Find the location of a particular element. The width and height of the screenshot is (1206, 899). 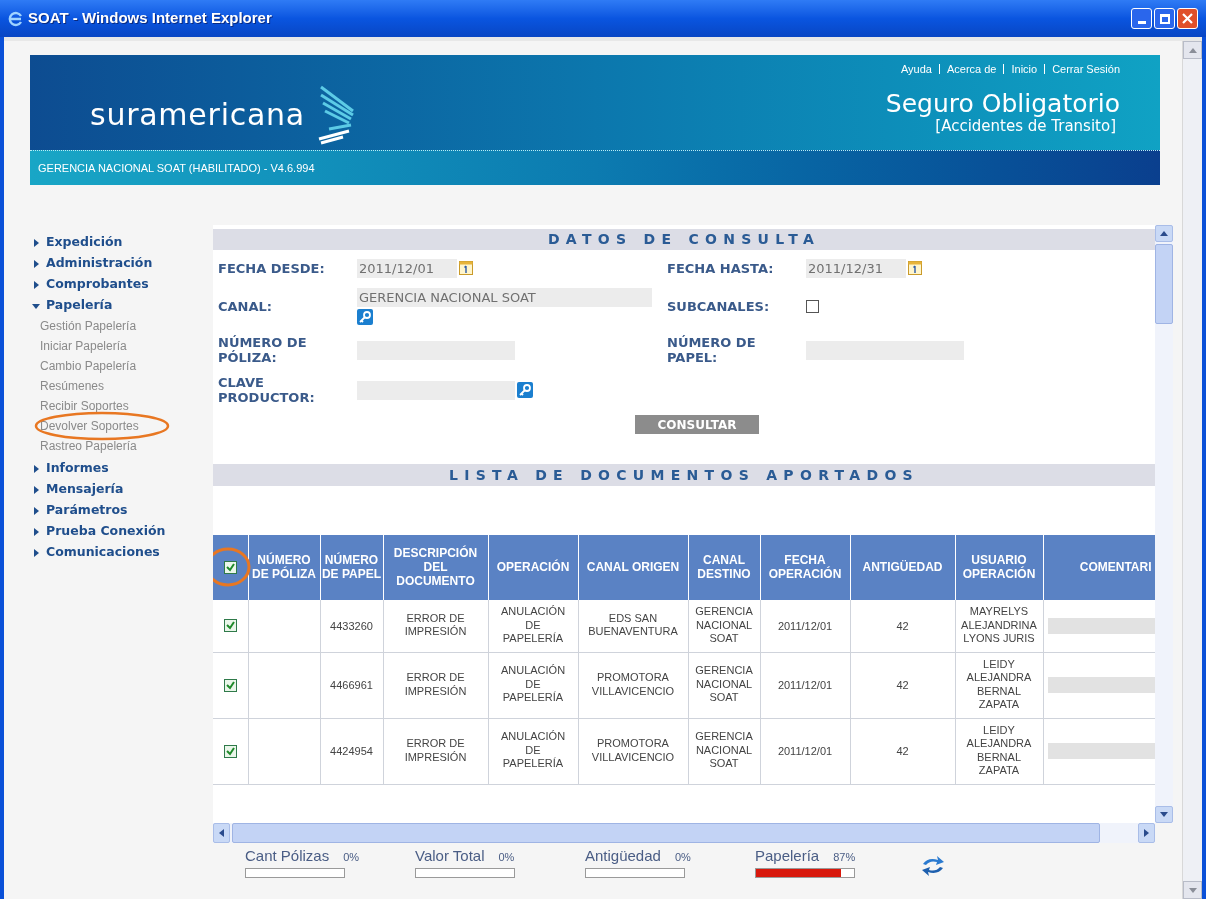

collapse-arrow-icon is located at coordinates (36, 305).